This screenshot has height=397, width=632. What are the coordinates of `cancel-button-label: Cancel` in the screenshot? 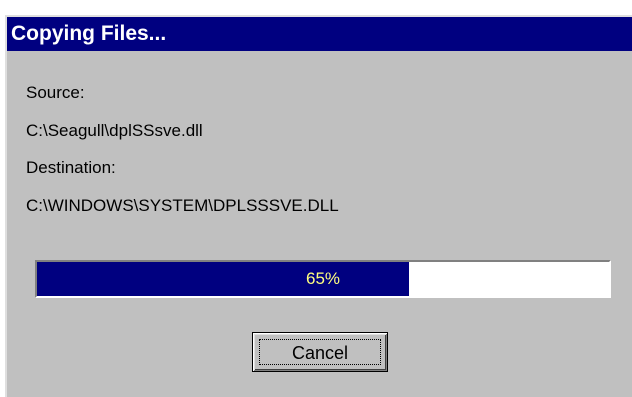 It's located at (320, 352).